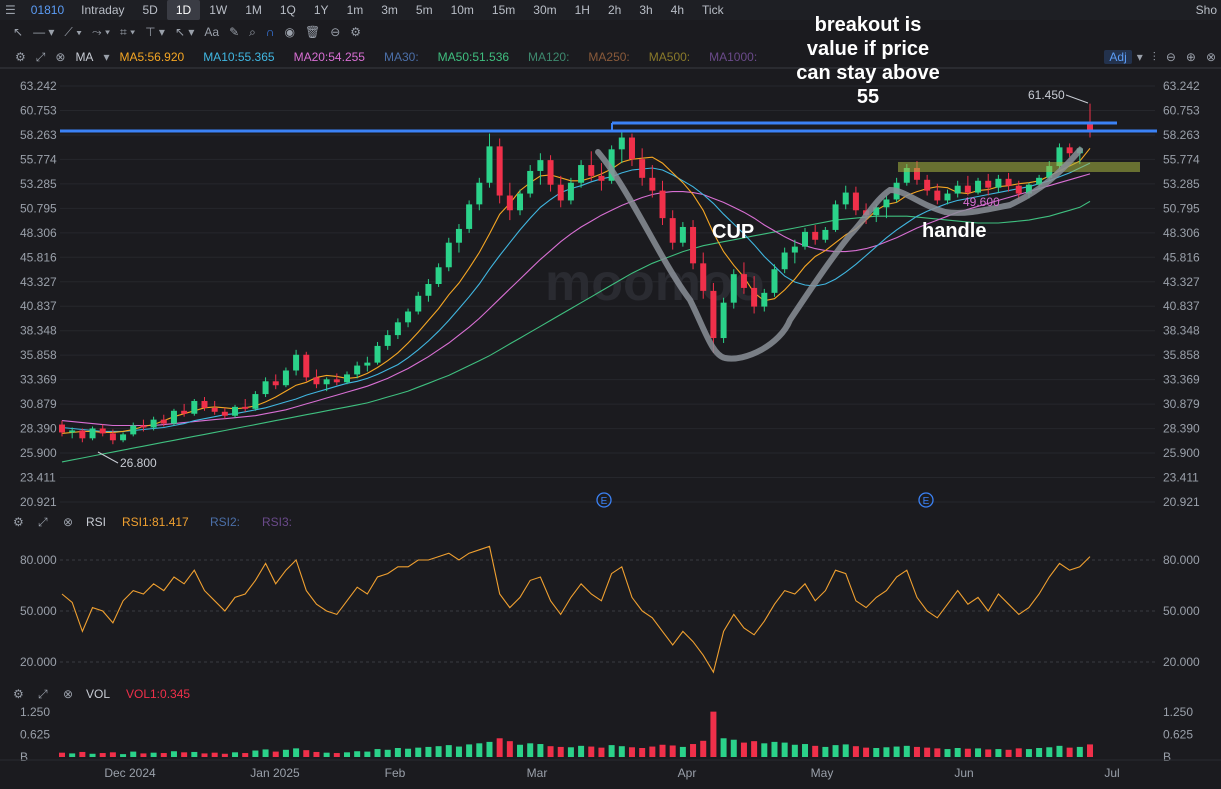  I want to click on price-tick-right: 58.263, so click(1181, 135).